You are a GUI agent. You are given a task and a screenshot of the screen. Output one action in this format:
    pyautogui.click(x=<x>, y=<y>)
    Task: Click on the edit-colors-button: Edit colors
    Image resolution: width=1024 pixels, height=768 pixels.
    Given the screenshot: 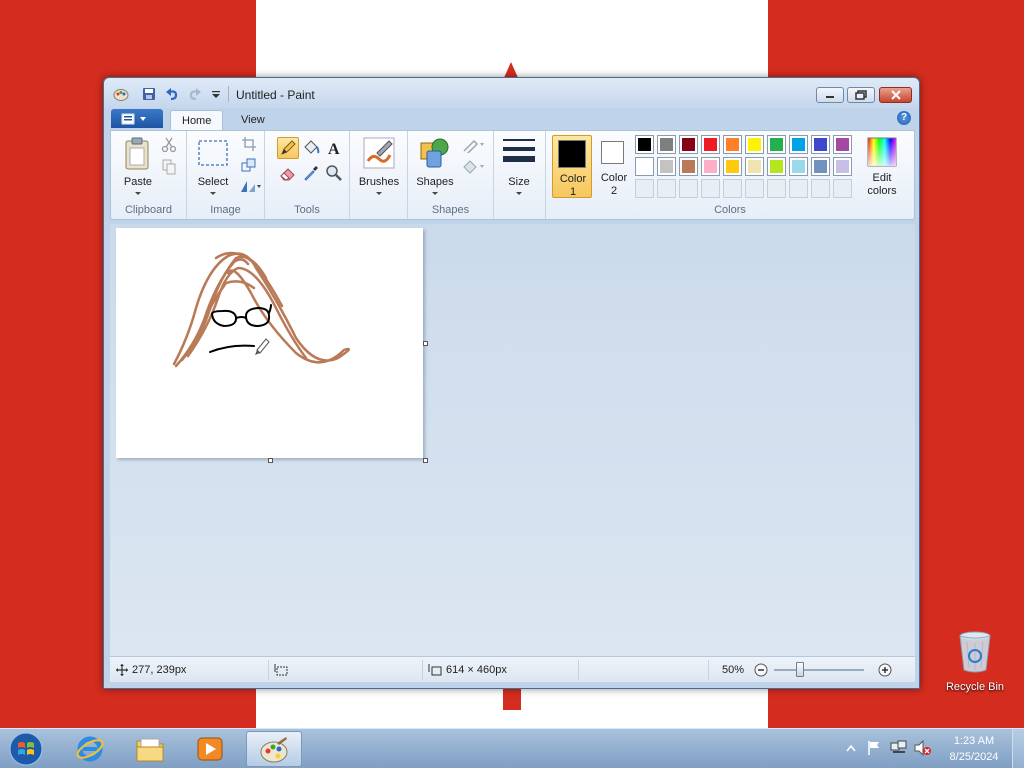 What is the action you would take?
    pyautogui.click(x=882, y=166)
    